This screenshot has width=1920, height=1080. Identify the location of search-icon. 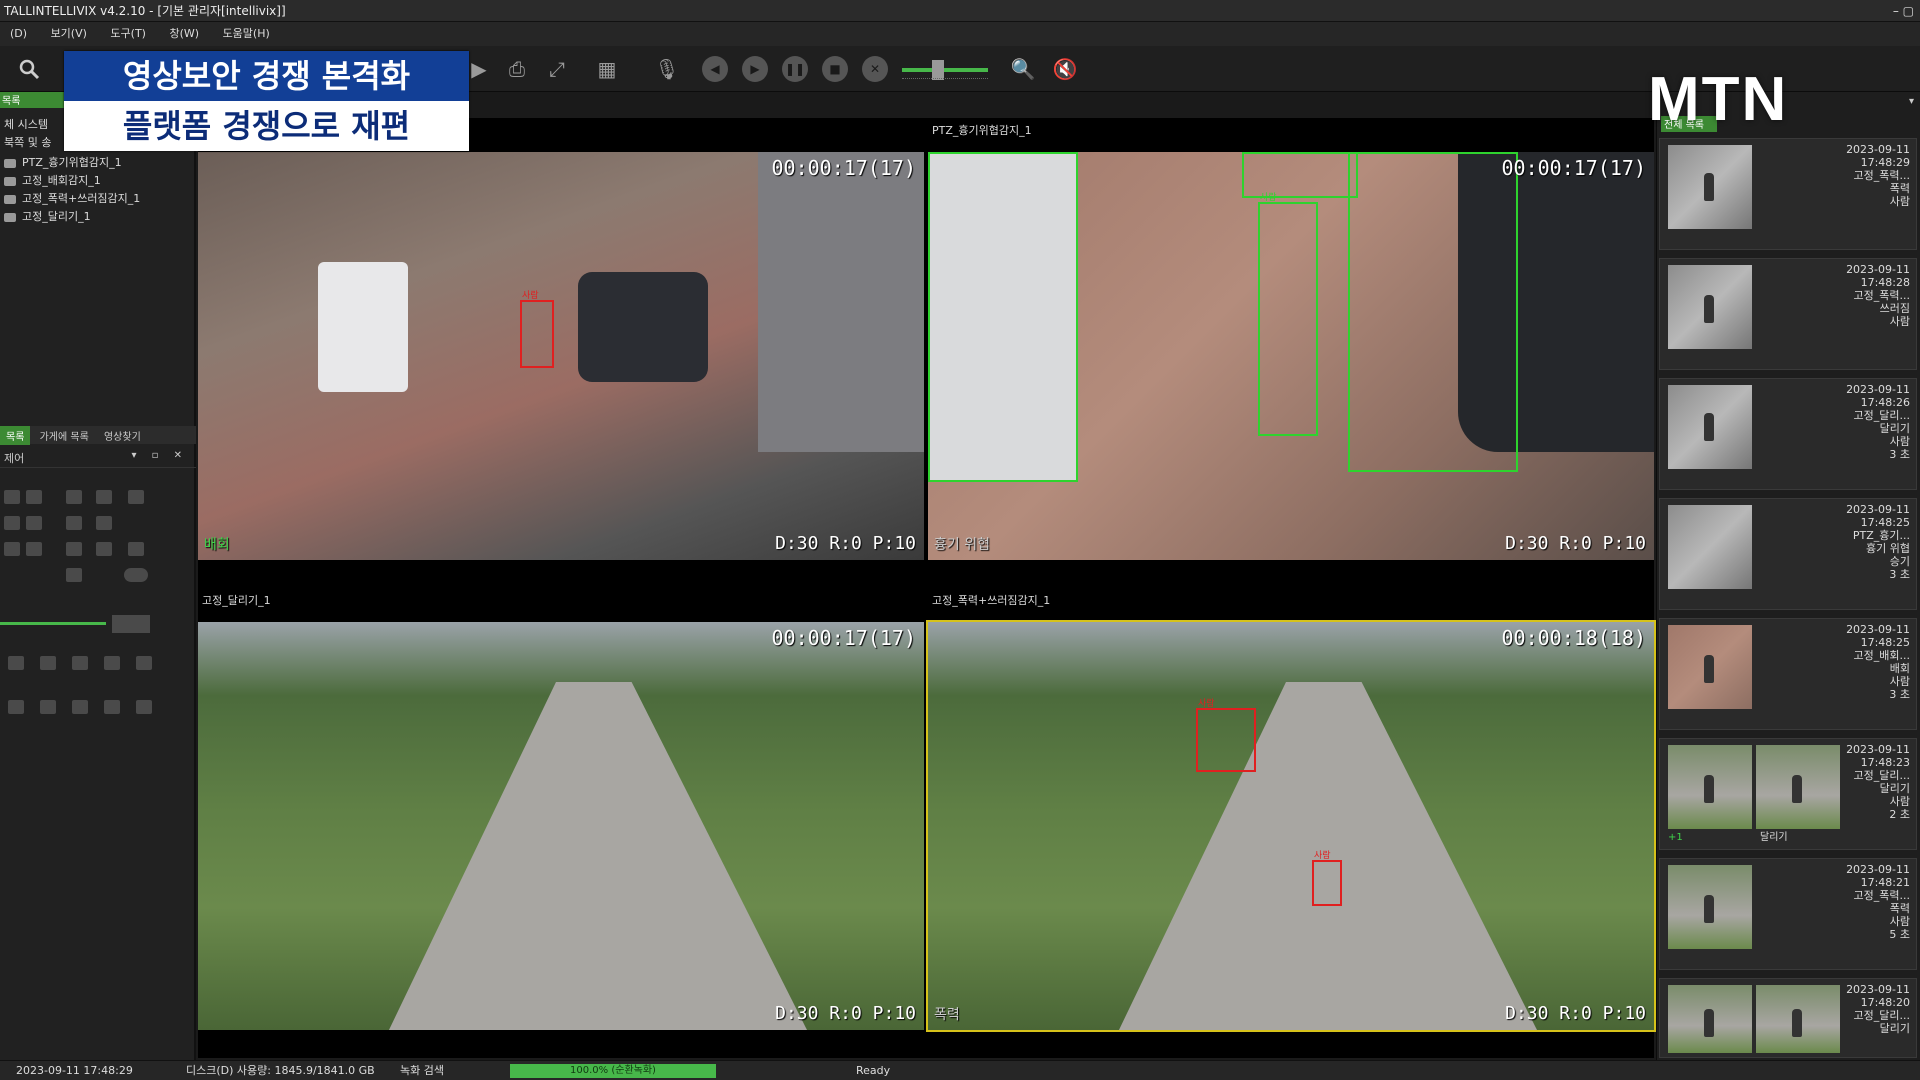
(29, 69).